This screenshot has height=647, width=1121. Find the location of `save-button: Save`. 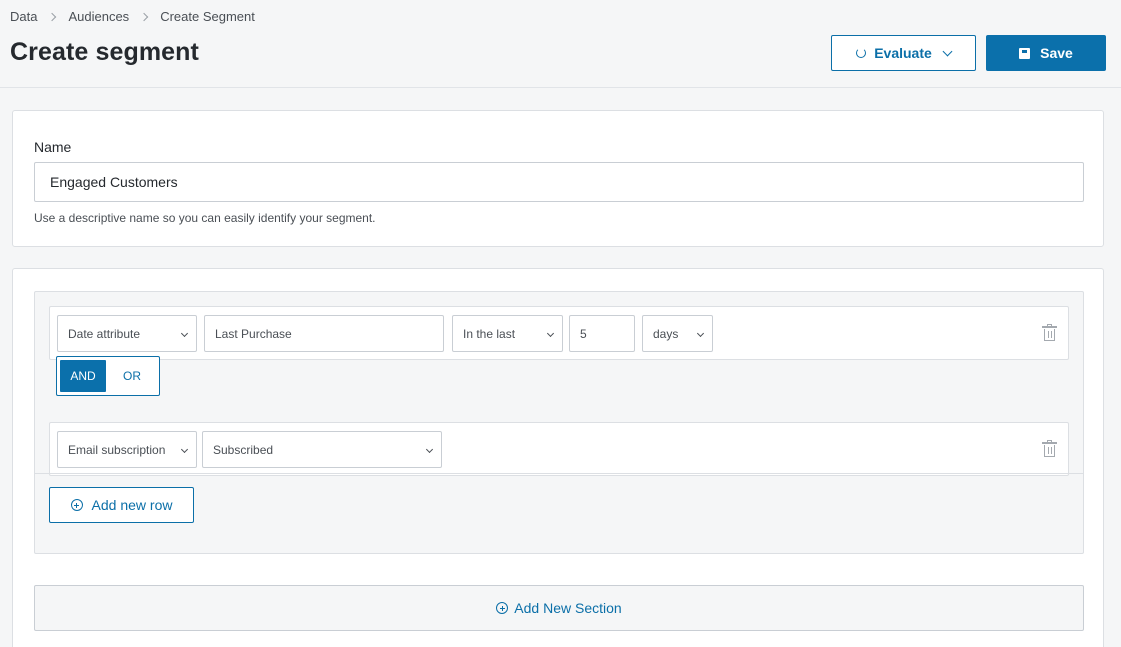

save-button: Save is located at coordinates (1046, 53).